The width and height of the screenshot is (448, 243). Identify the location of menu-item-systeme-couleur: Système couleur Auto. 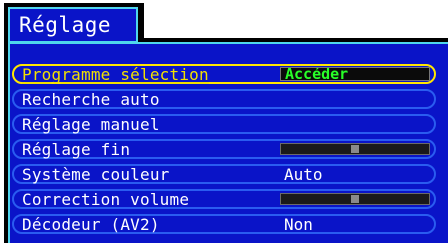
(224, 174).